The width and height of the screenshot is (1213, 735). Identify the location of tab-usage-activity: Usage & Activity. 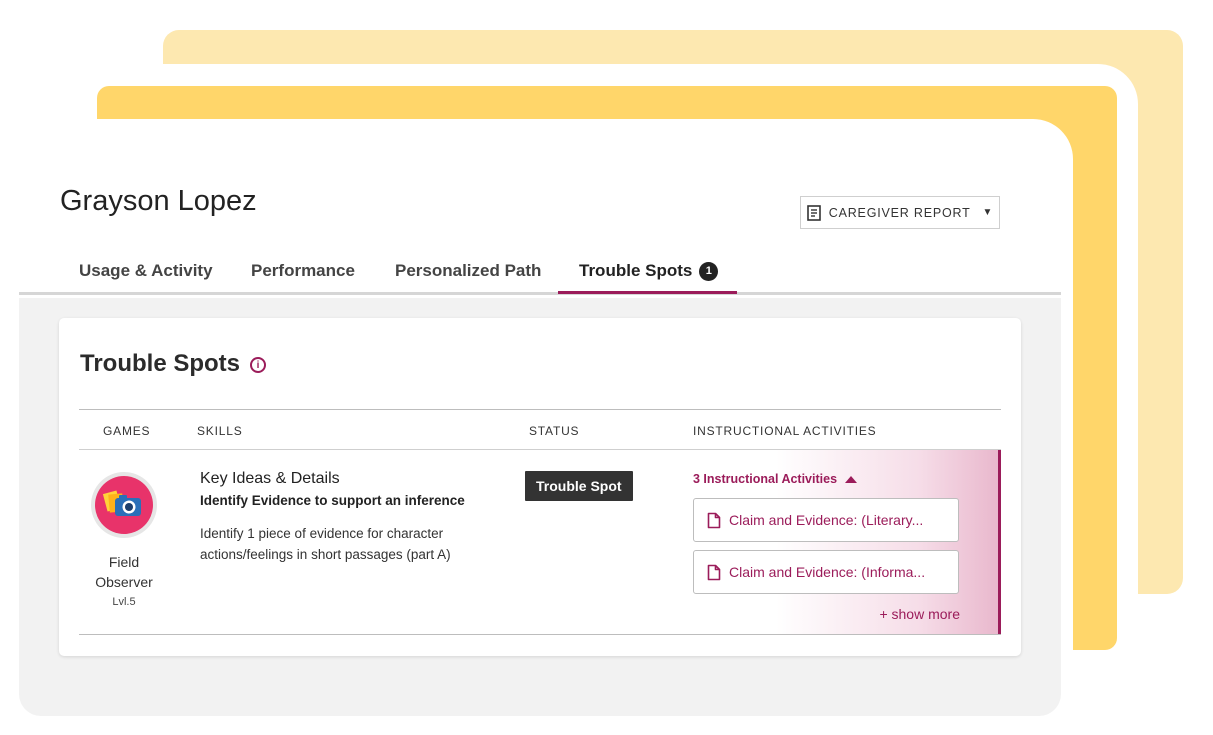
(146, 271).